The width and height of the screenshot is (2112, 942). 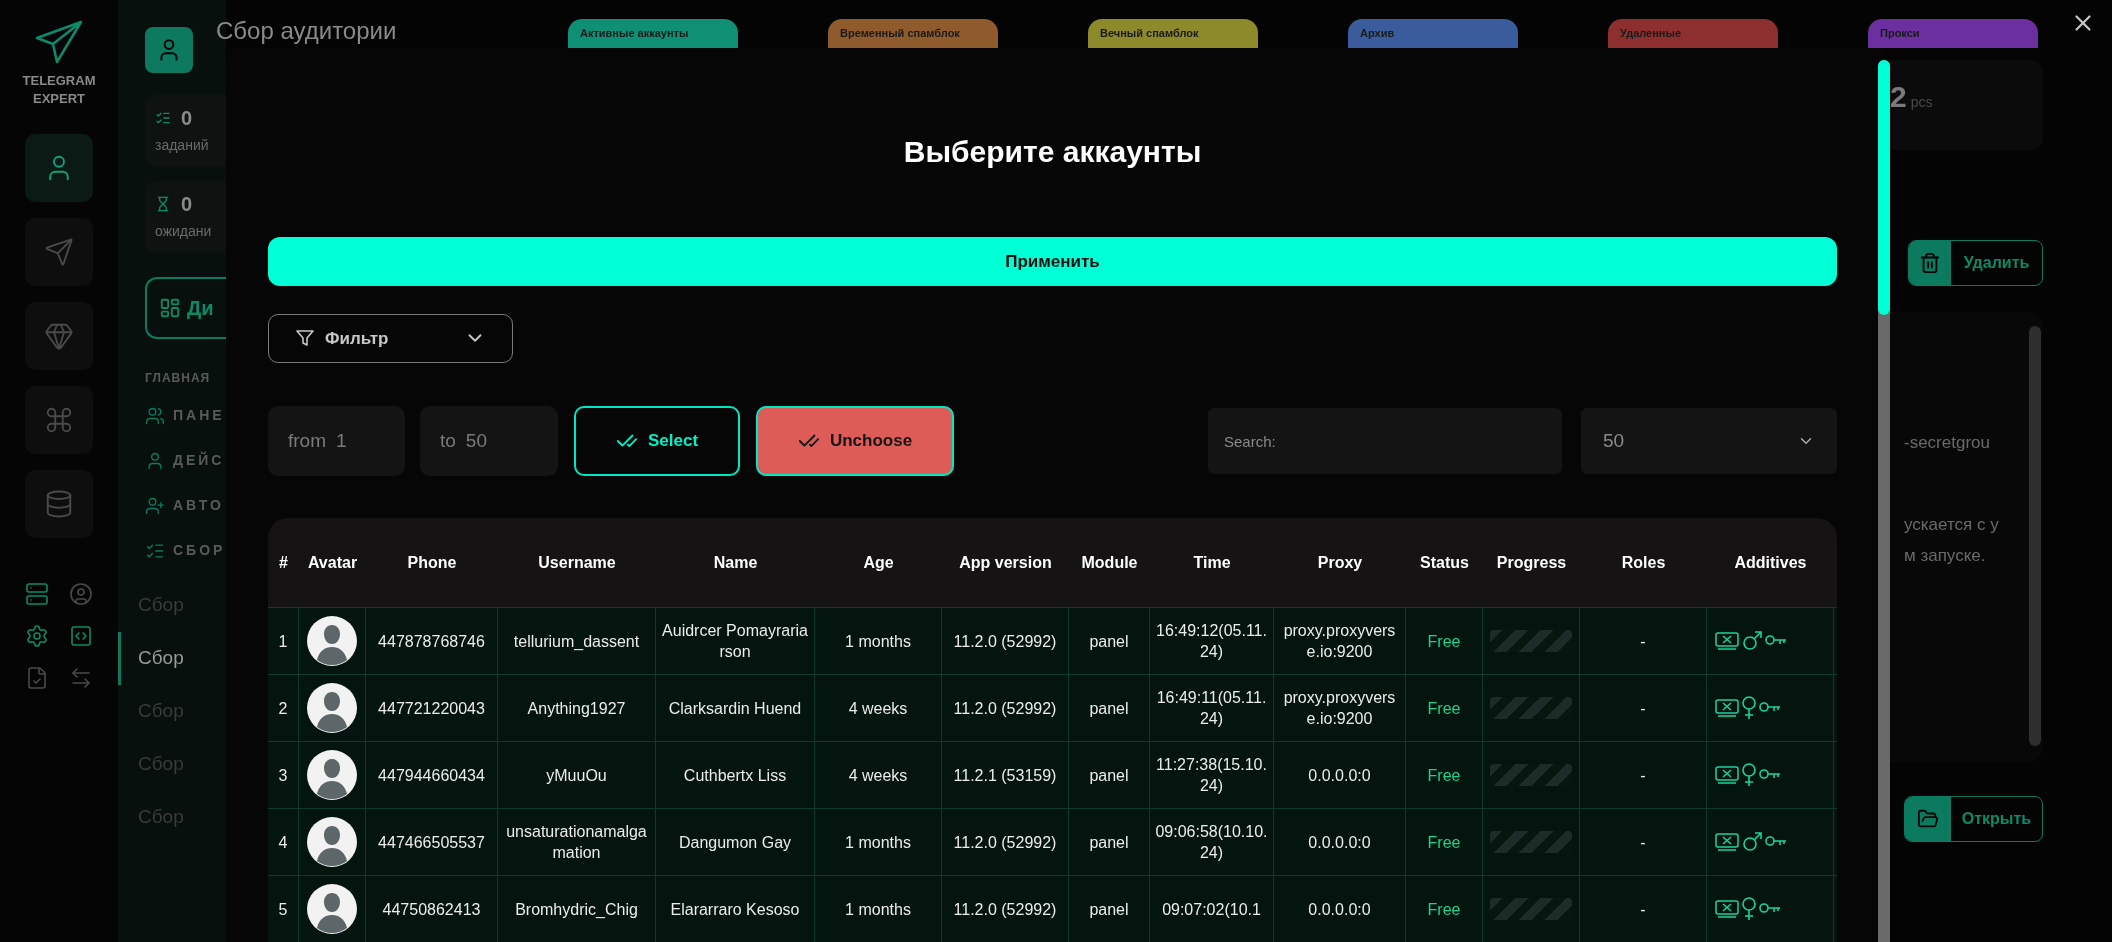 What do you see at coordinates (1173, 33) in the screenshot?
I see `status-tab: Вечный спамблок` at bounding box center [1173, 33].